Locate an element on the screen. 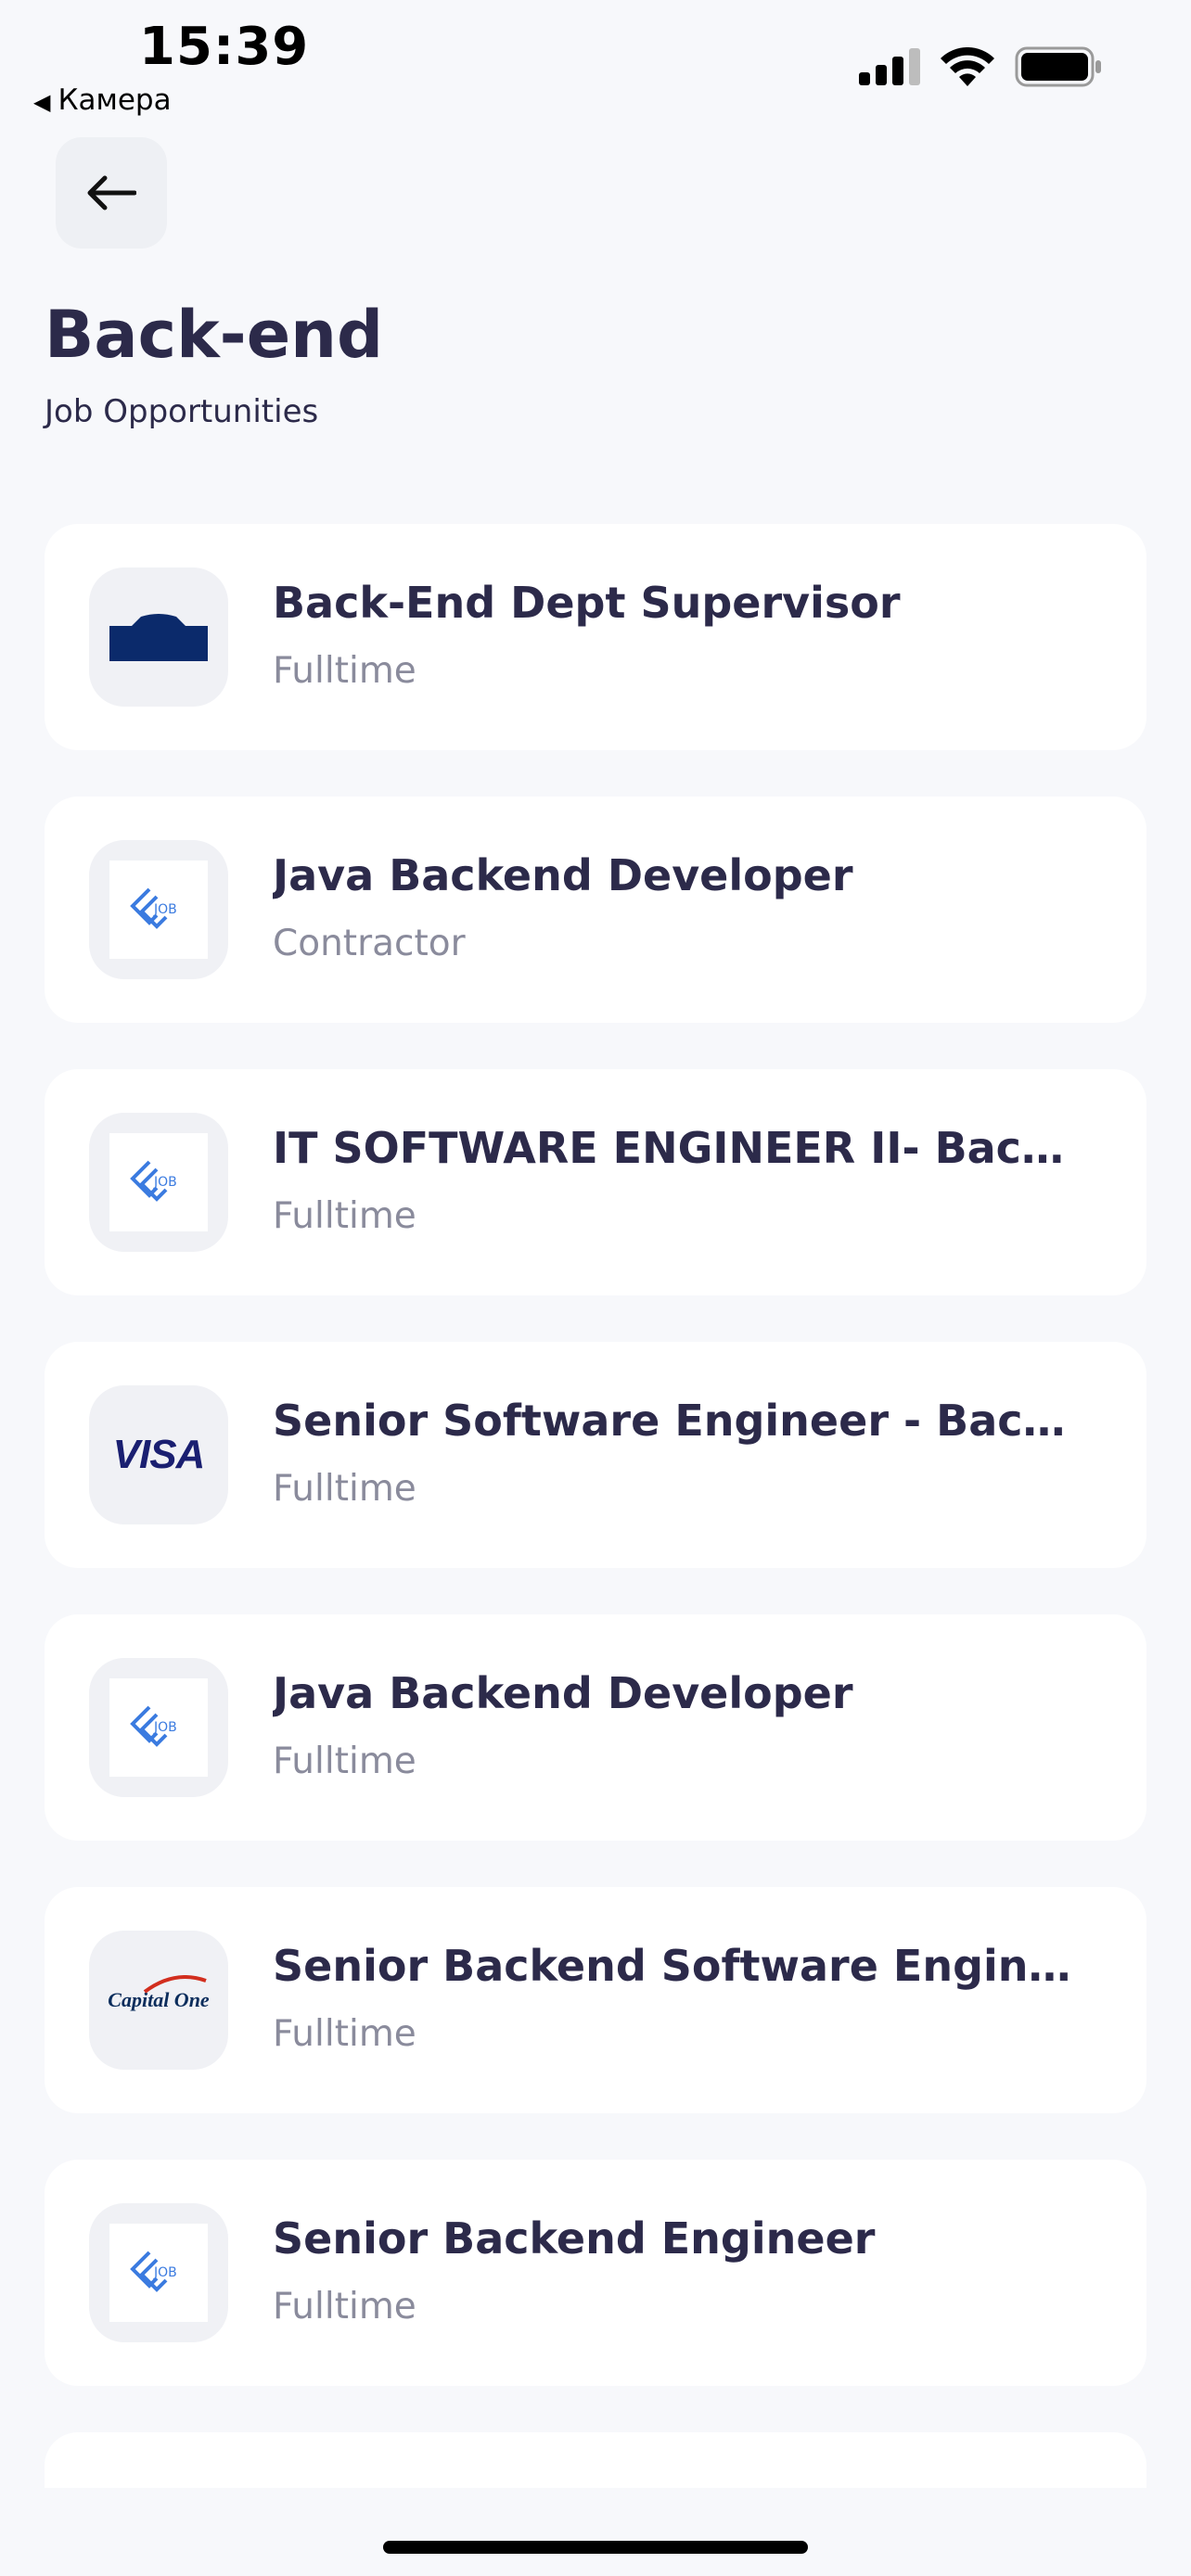  job-card: Back-End Dept Supervisor Fulltime is located at coordinates (595, 637).